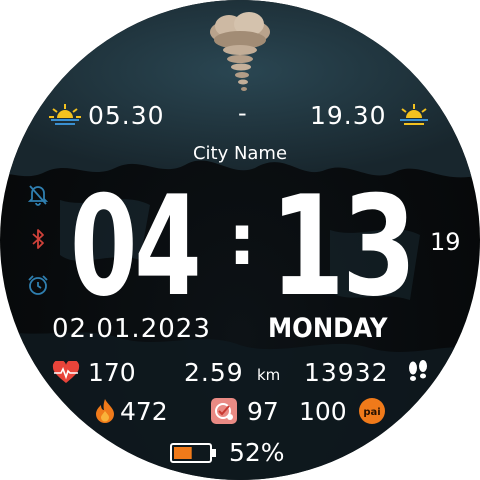 The image size is (480, 480). What do you see at coordinates (65, 114) in the screenshot?
I see `sunrise-icon` at bounding box center [65, 114].